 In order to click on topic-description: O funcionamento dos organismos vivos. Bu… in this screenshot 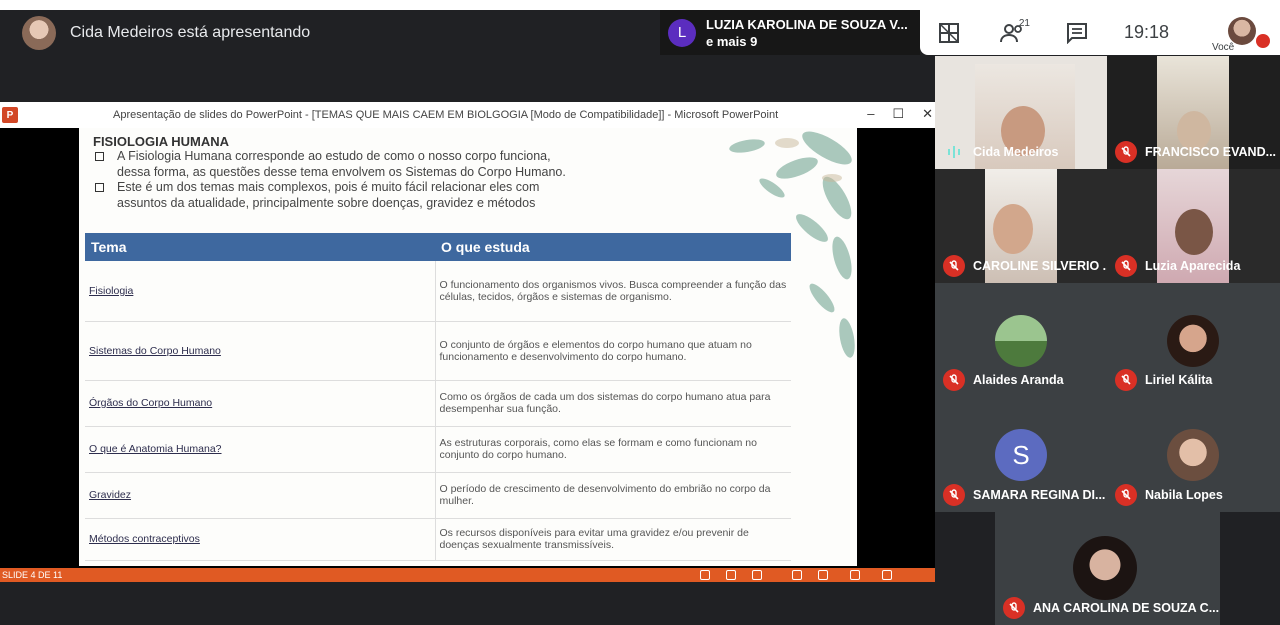, I will do `click(613, 291)`.